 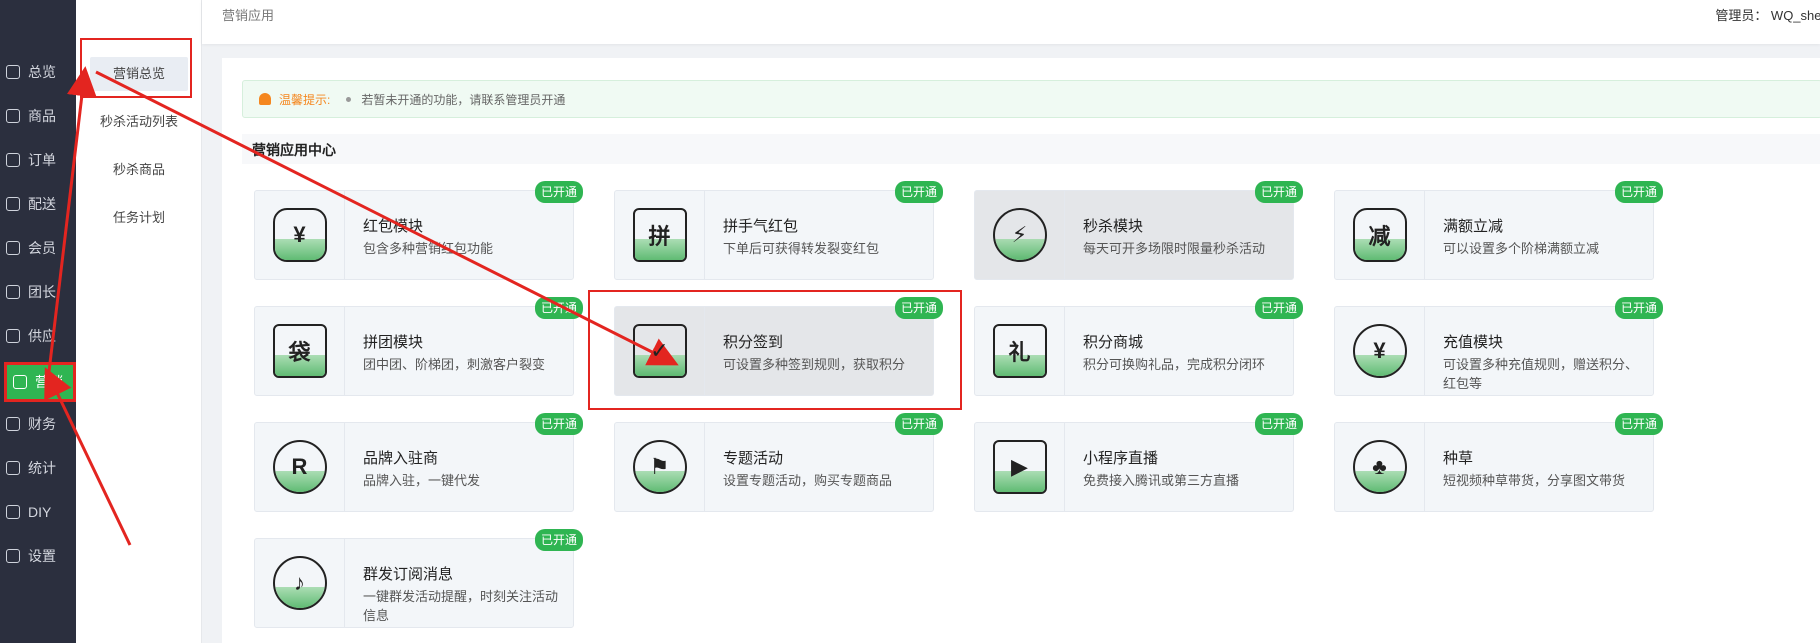 I want to click on marketing-submenu: 营销总览 秒杀活动列表 秒杀商品 任务计划, so click(x=139, y=321).